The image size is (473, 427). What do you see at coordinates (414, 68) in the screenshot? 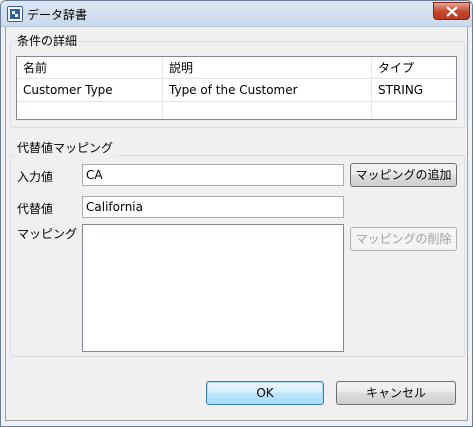
I see `column-header-type: タイプ` at bounding box center [414, 68].